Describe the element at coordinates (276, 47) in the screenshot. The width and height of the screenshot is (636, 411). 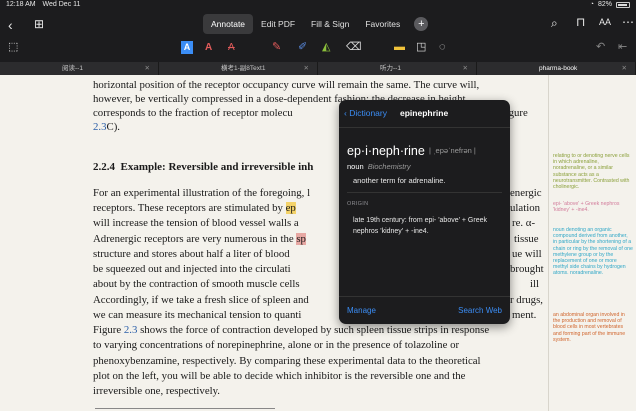
I see `pen-icon: ✎` at that location.